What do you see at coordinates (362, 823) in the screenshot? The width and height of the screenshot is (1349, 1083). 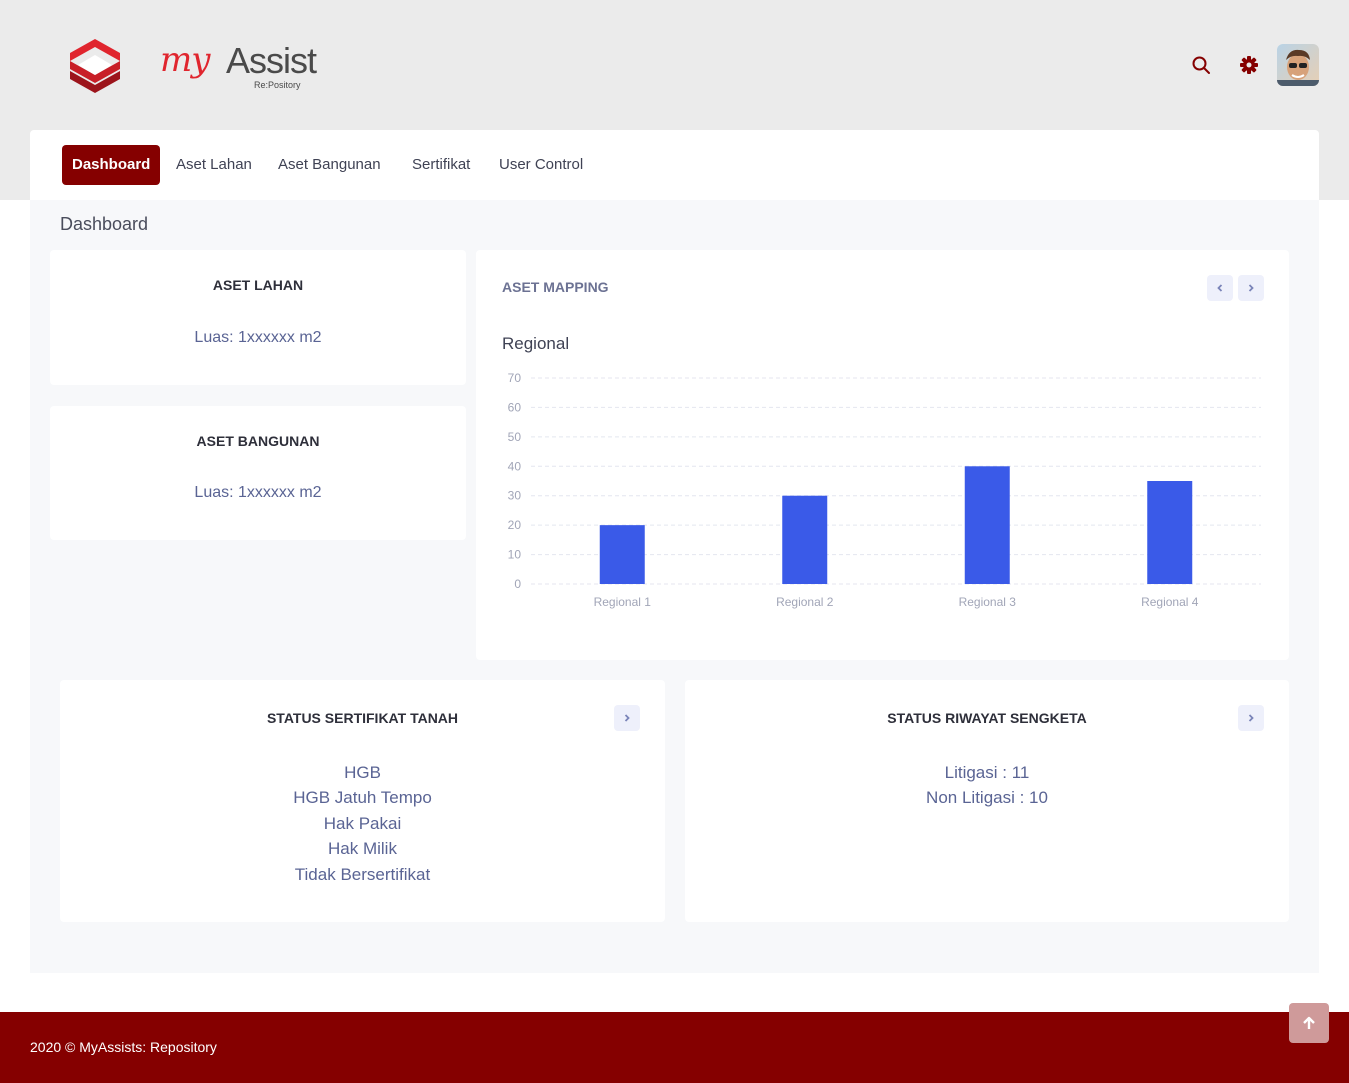 I see `sertifikat-item-hak-pakai: Hak Pakai` at bounding box center [362, 823].